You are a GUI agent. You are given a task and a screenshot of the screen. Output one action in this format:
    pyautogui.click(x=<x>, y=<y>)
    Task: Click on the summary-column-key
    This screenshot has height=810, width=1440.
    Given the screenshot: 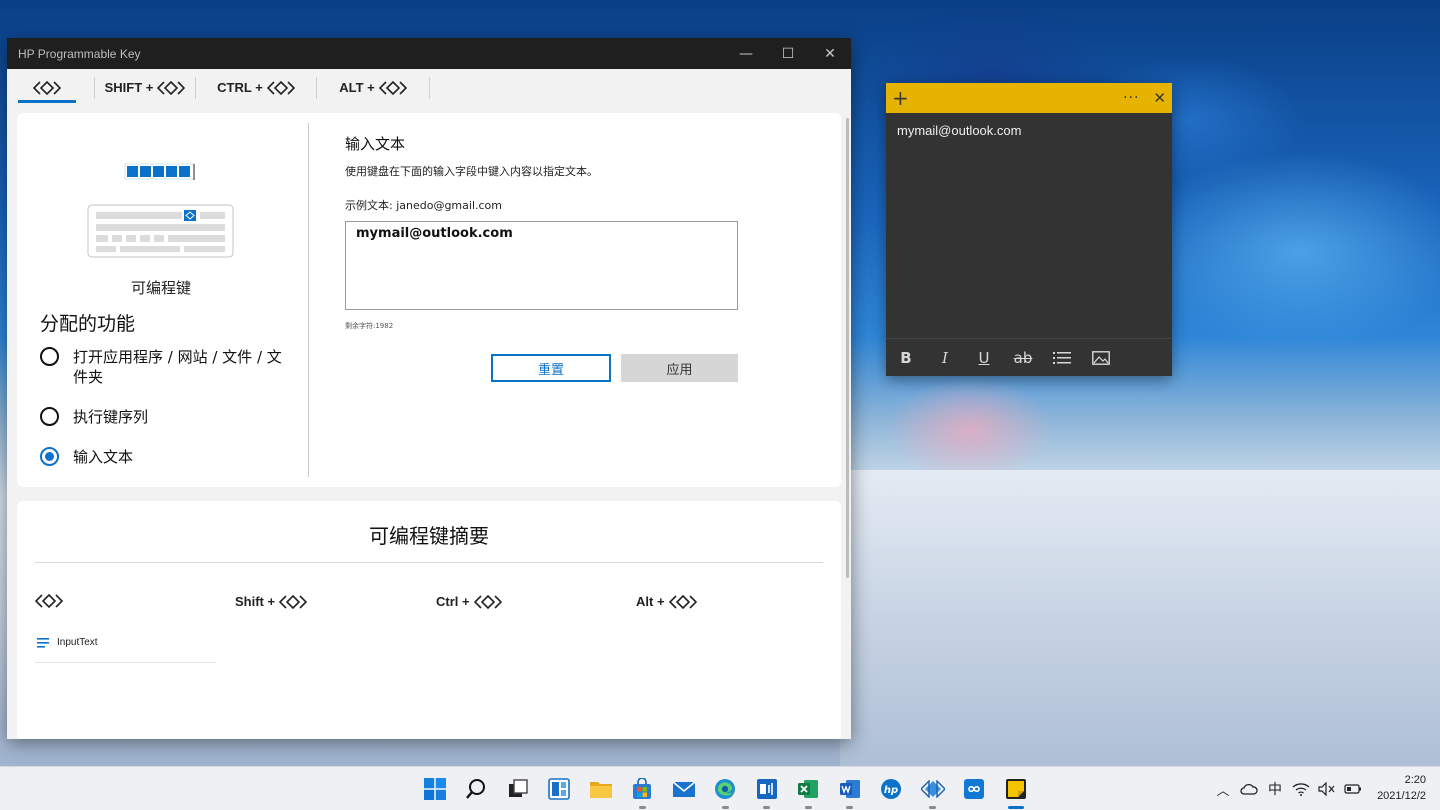 What is the action you would take?
    pyautogui.click(x=49, y=601)
    